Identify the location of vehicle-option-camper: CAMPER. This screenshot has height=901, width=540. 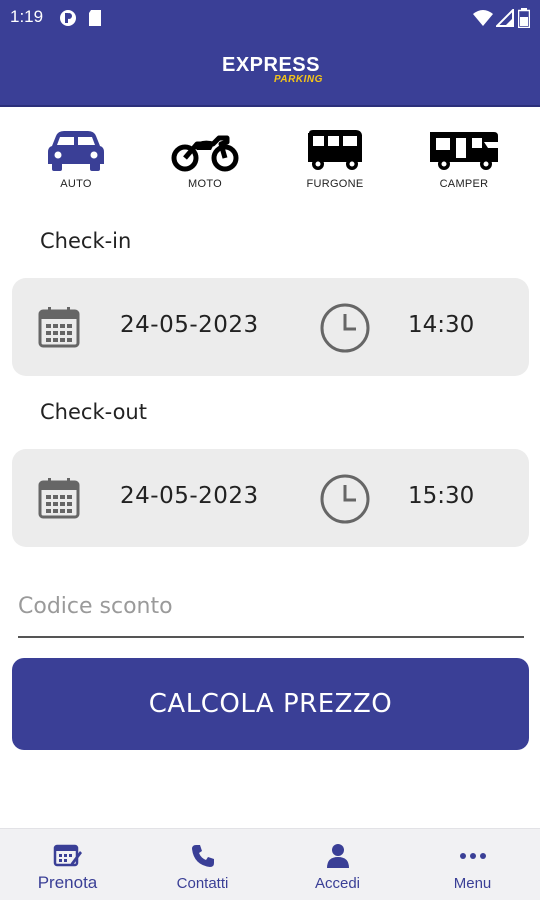
(464, 159).